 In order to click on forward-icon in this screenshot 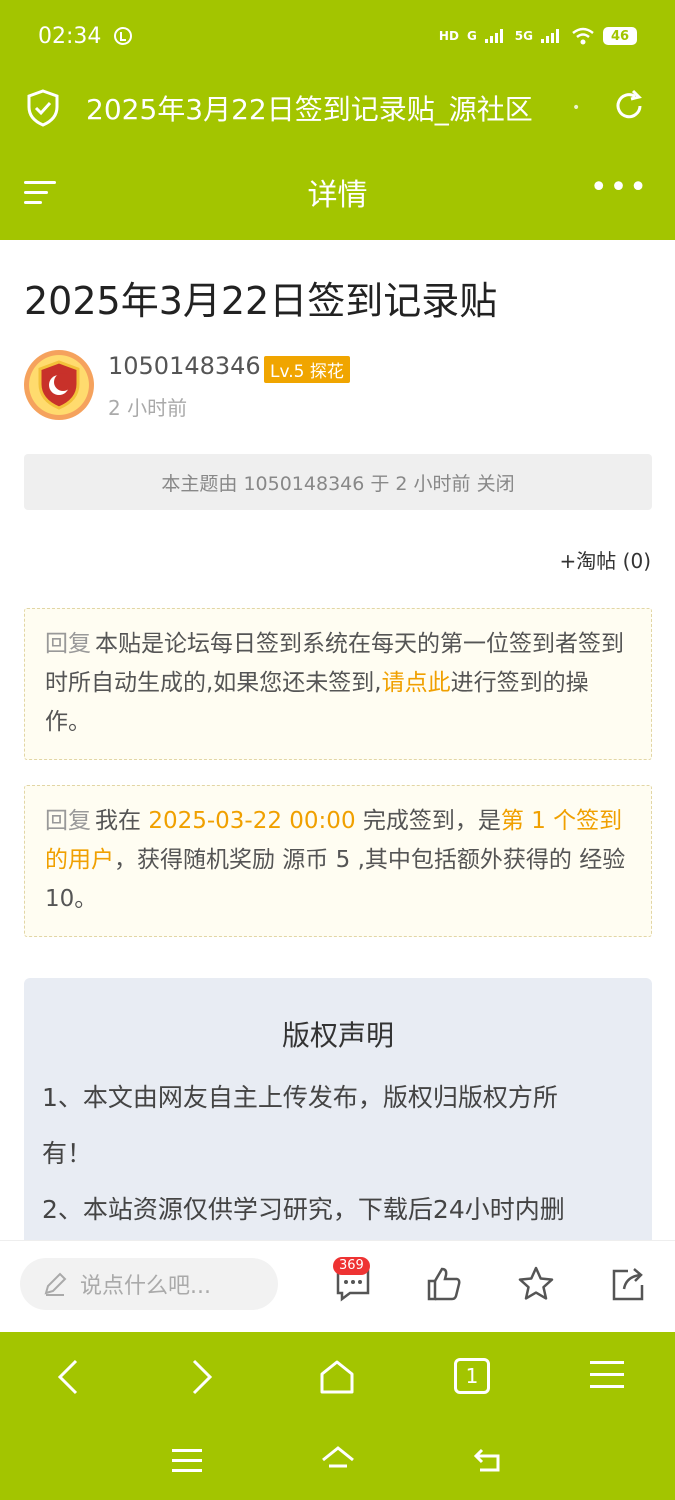, I will do `click(202, 1377)`.